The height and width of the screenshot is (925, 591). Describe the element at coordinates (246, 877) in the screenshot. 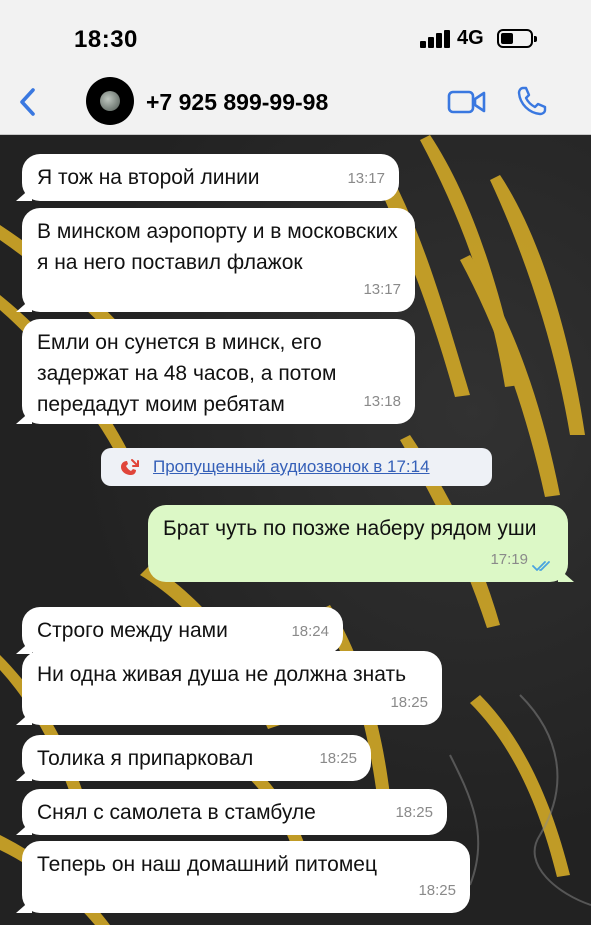

I see `message-bubble: Теперь он наш домашний питомец 18:25` at that location.